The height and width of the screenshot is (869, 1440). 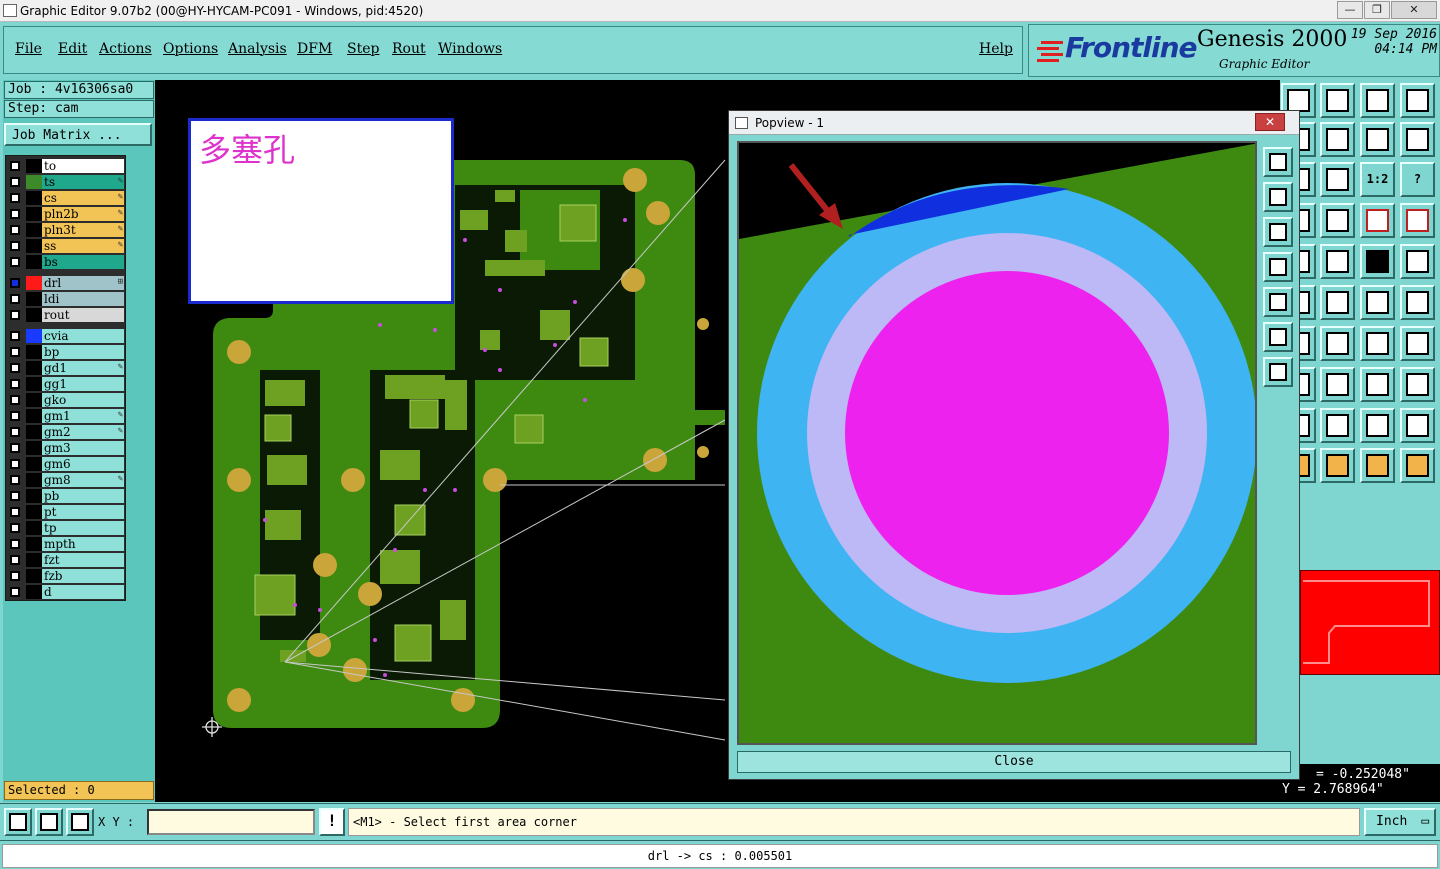 I want to click on layer-row-gm1: gm1 ✎, so click(x=66, y=416).